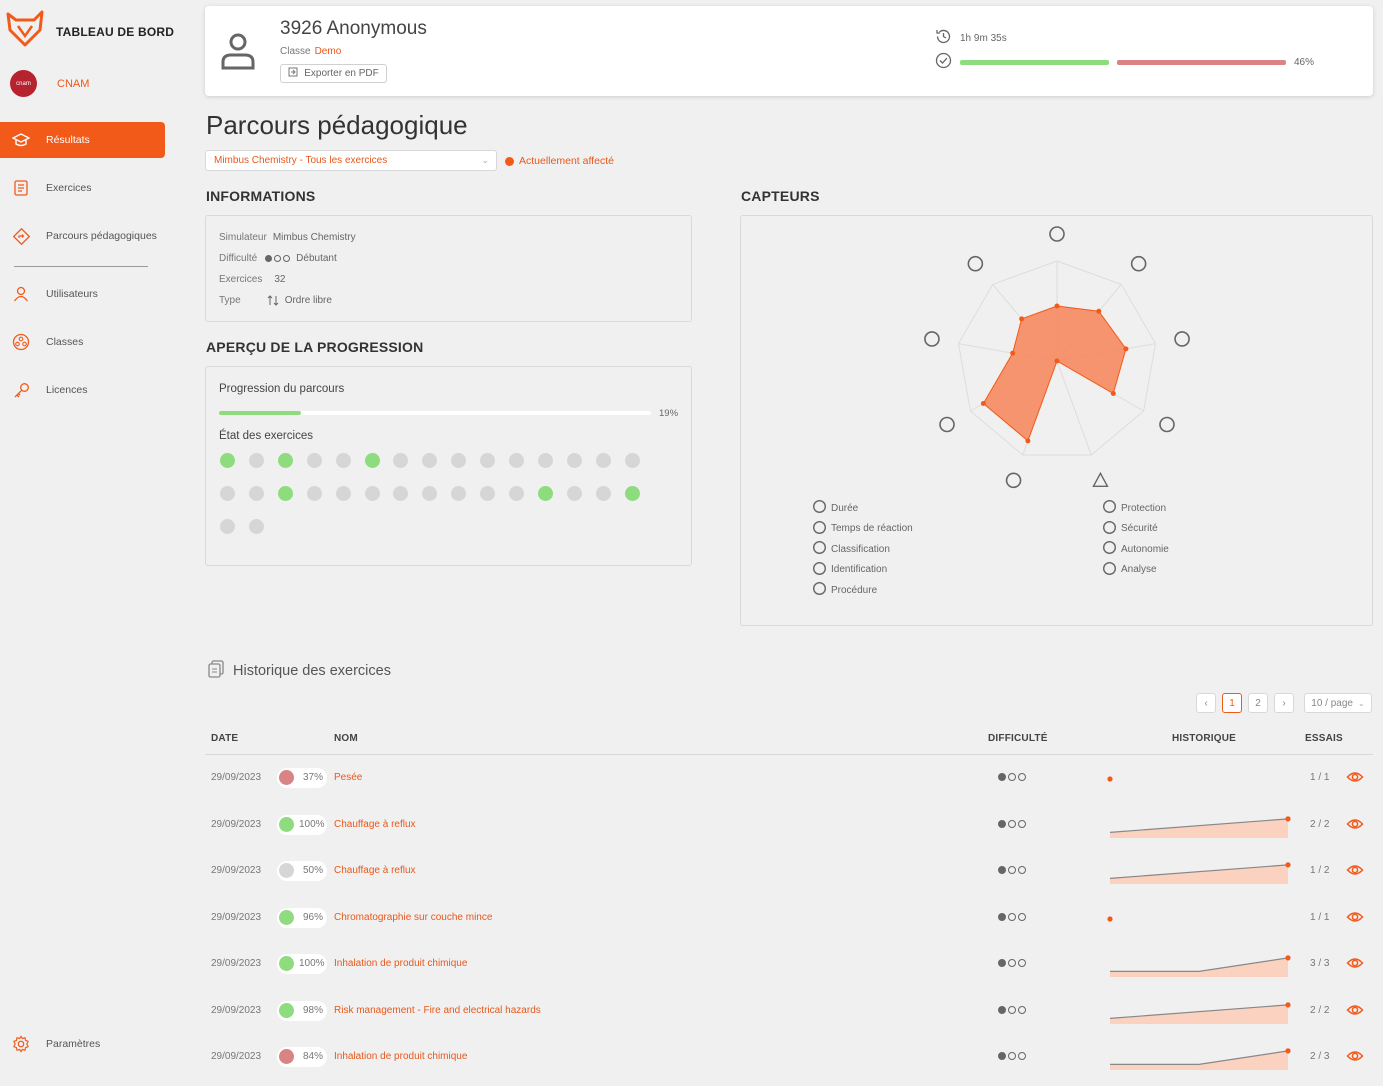 This screenshot has height=1086, width=1383. What do you see at coordinates (346, 738) in the screenshot?
I see `column-header-name: NOM` at bounding box center [346, 738].